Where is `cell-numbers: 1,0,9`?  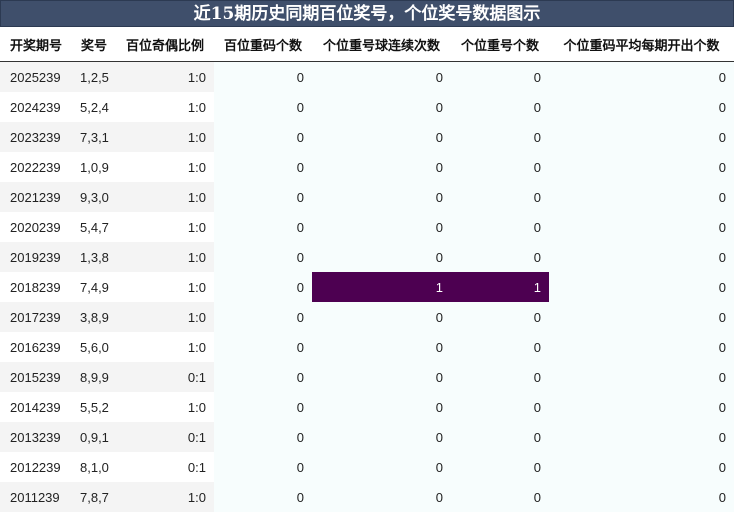 cell-numbers: 1,0,9 is located at coordinates (94, 167).